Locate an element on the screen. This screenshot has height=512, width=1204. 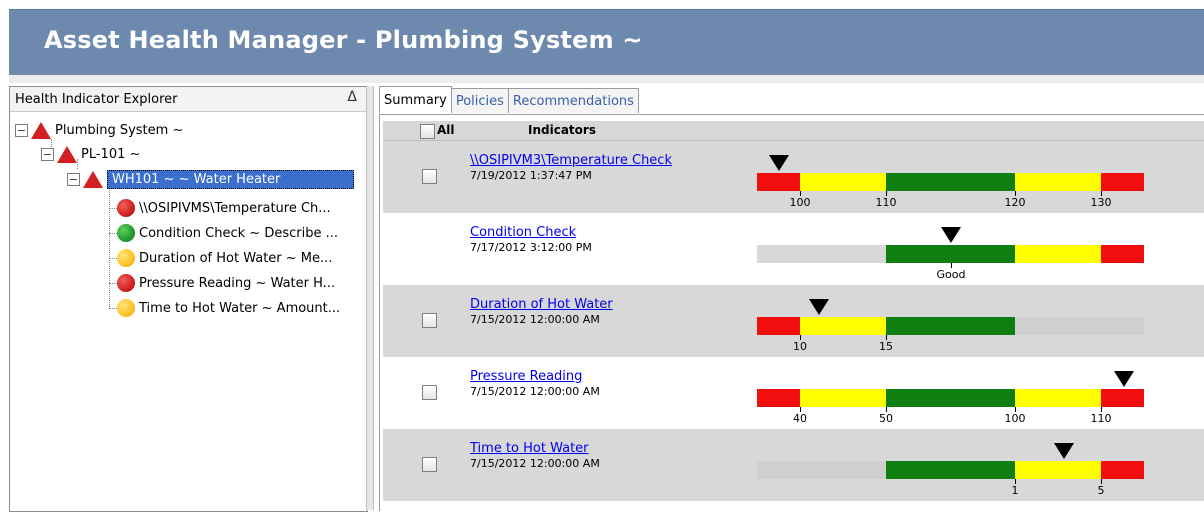
gauge-tick-label: 1 is located at coordinates (1015, 490).